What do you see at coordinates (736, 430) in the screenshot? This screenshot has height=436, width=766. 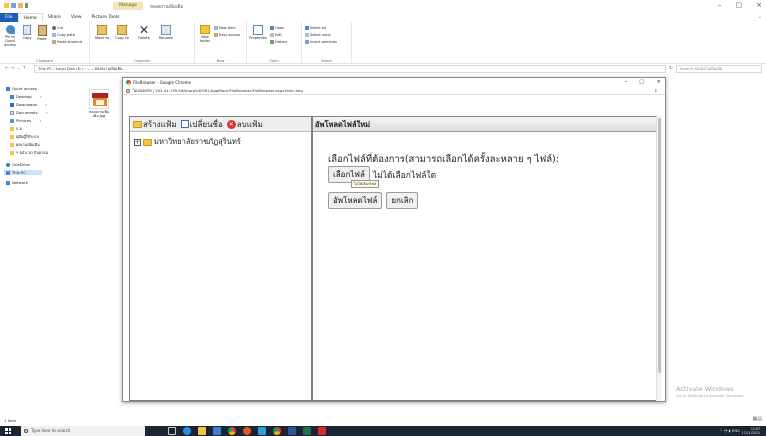 I see `language-indicator: ENG` at bounding box center [736, 430].